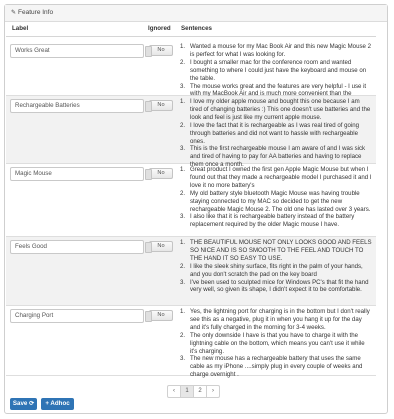 Image resolution: width=394 pixels, height=419 pixels. What do you see at coordinates (36, 12) in the screenshot?
I see `panel-title: Feature Info` at bounding box center [36, 12].